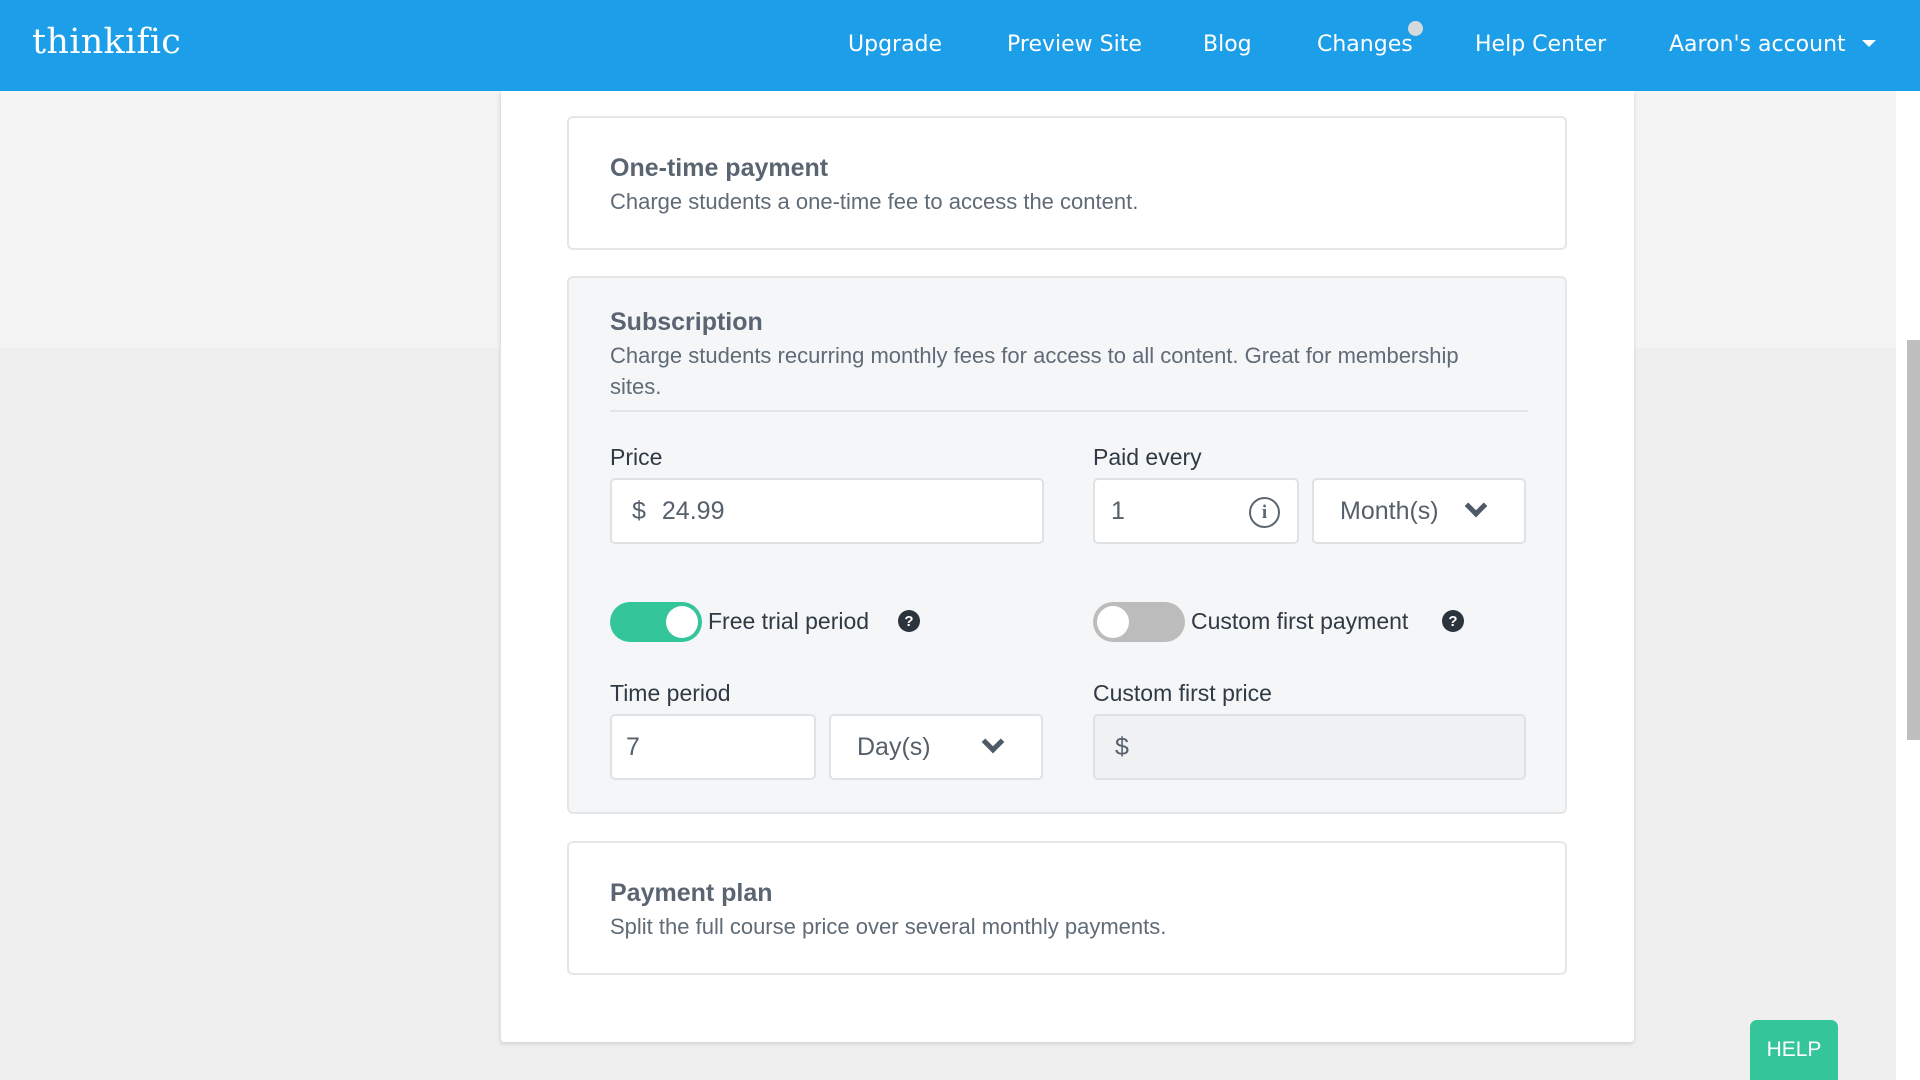 This screenshot has width=1920, height=1080. I want to click on free-trial-help-icon: ?, so click(909, 621).